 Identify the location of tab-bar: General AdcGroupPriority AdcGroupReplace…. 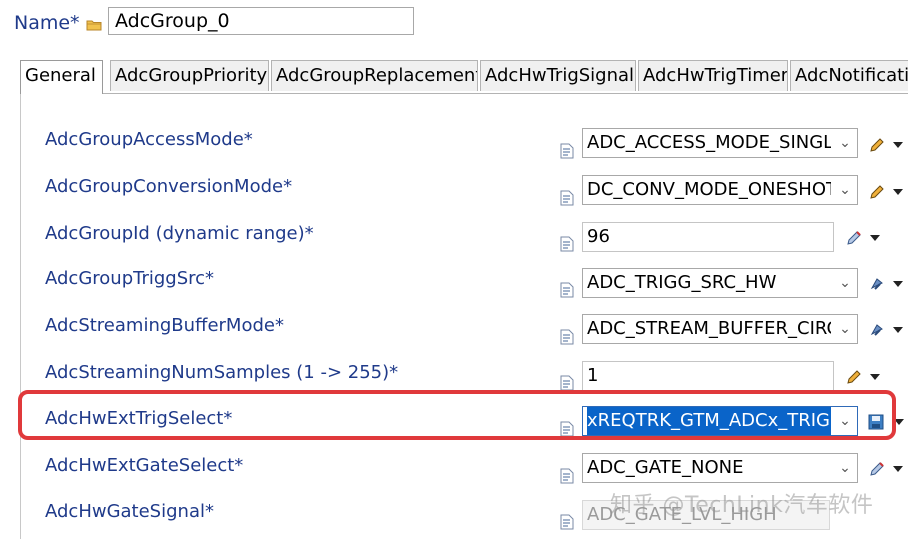
(464, 77).